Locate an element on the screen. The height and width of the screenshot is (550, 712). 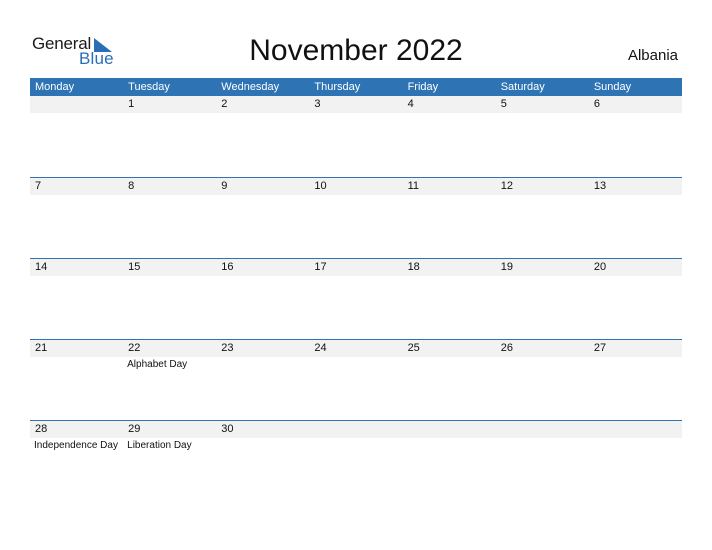
weekday-friday: Friday is located at coordinates (423, 87).